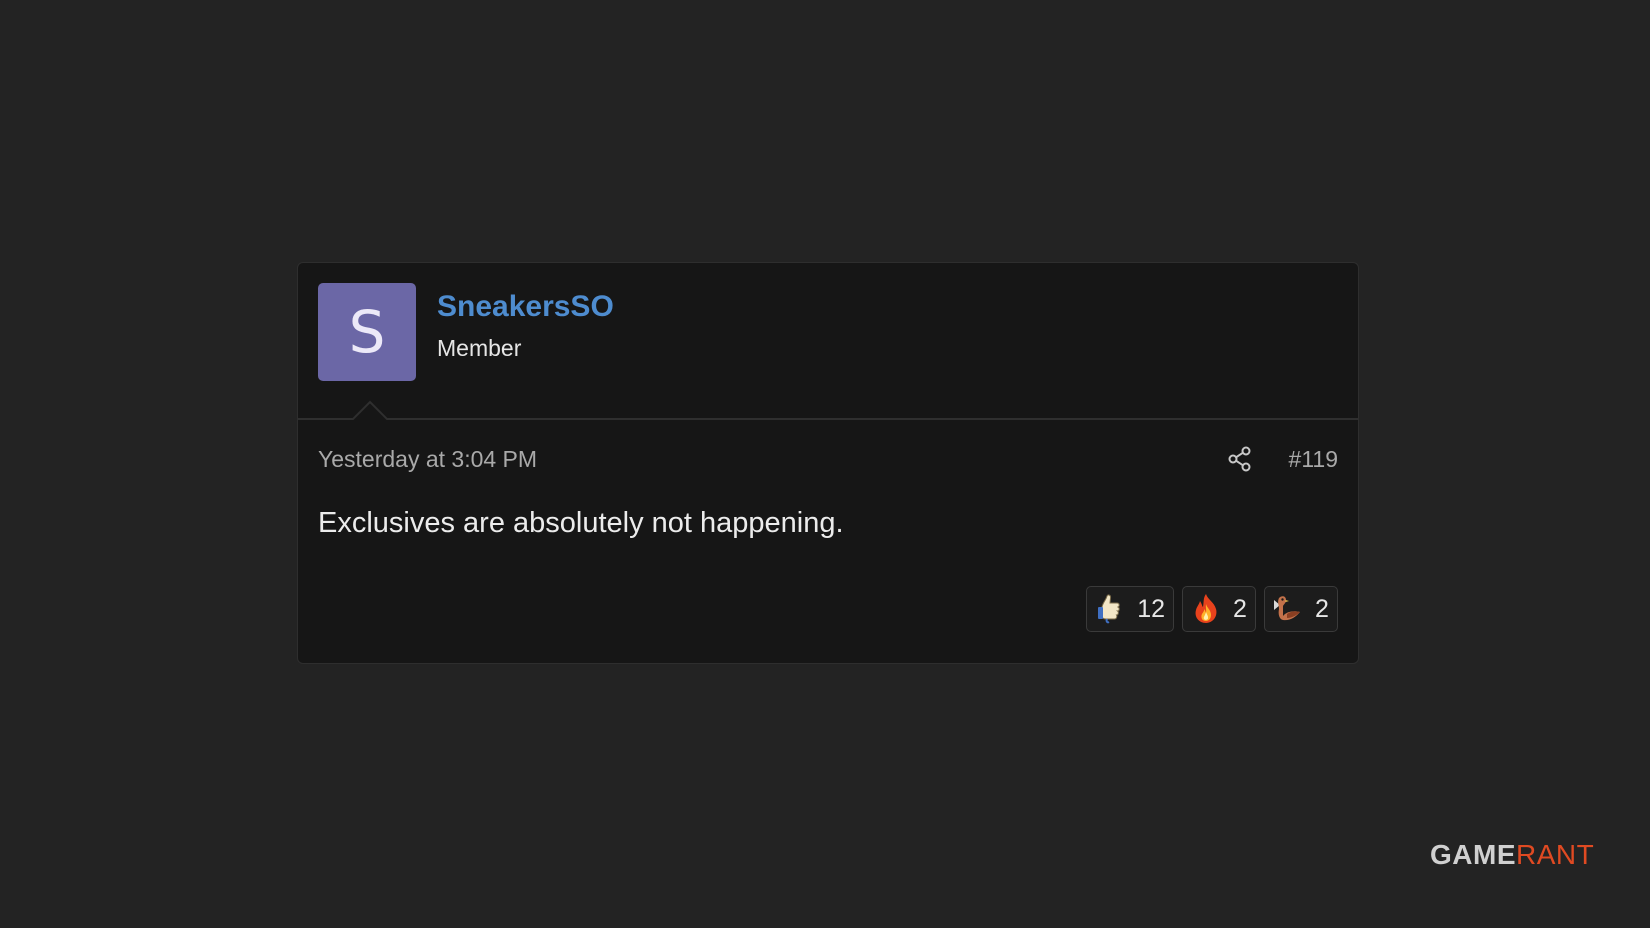 This screenshot has width=1650, height=928. Describe the element at coordinates (525, 307) in the screenshot. I see `username-link: SneakersSO` at that location.